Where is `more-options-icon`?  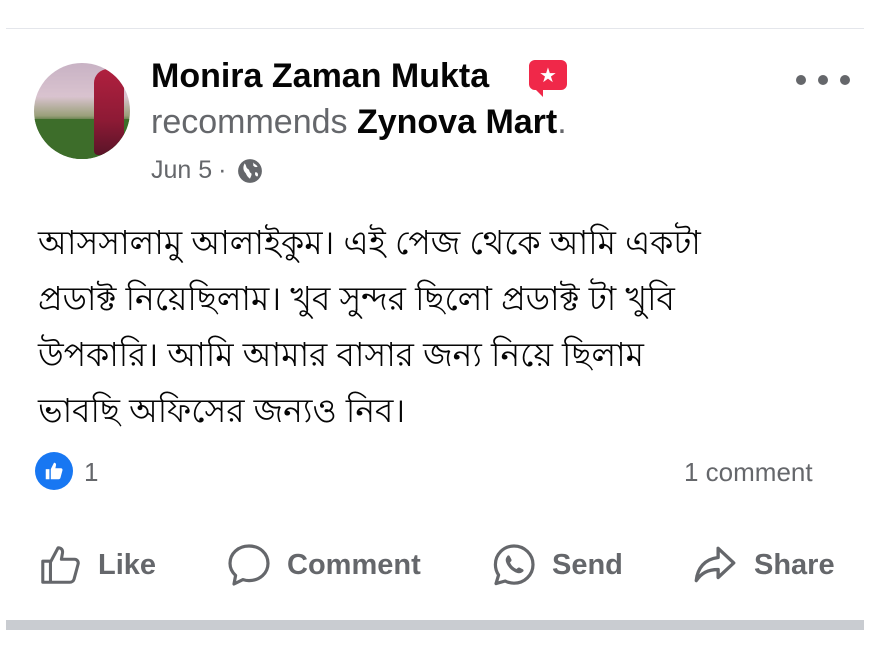 more-options-icon is located at coordinates (823, 80).